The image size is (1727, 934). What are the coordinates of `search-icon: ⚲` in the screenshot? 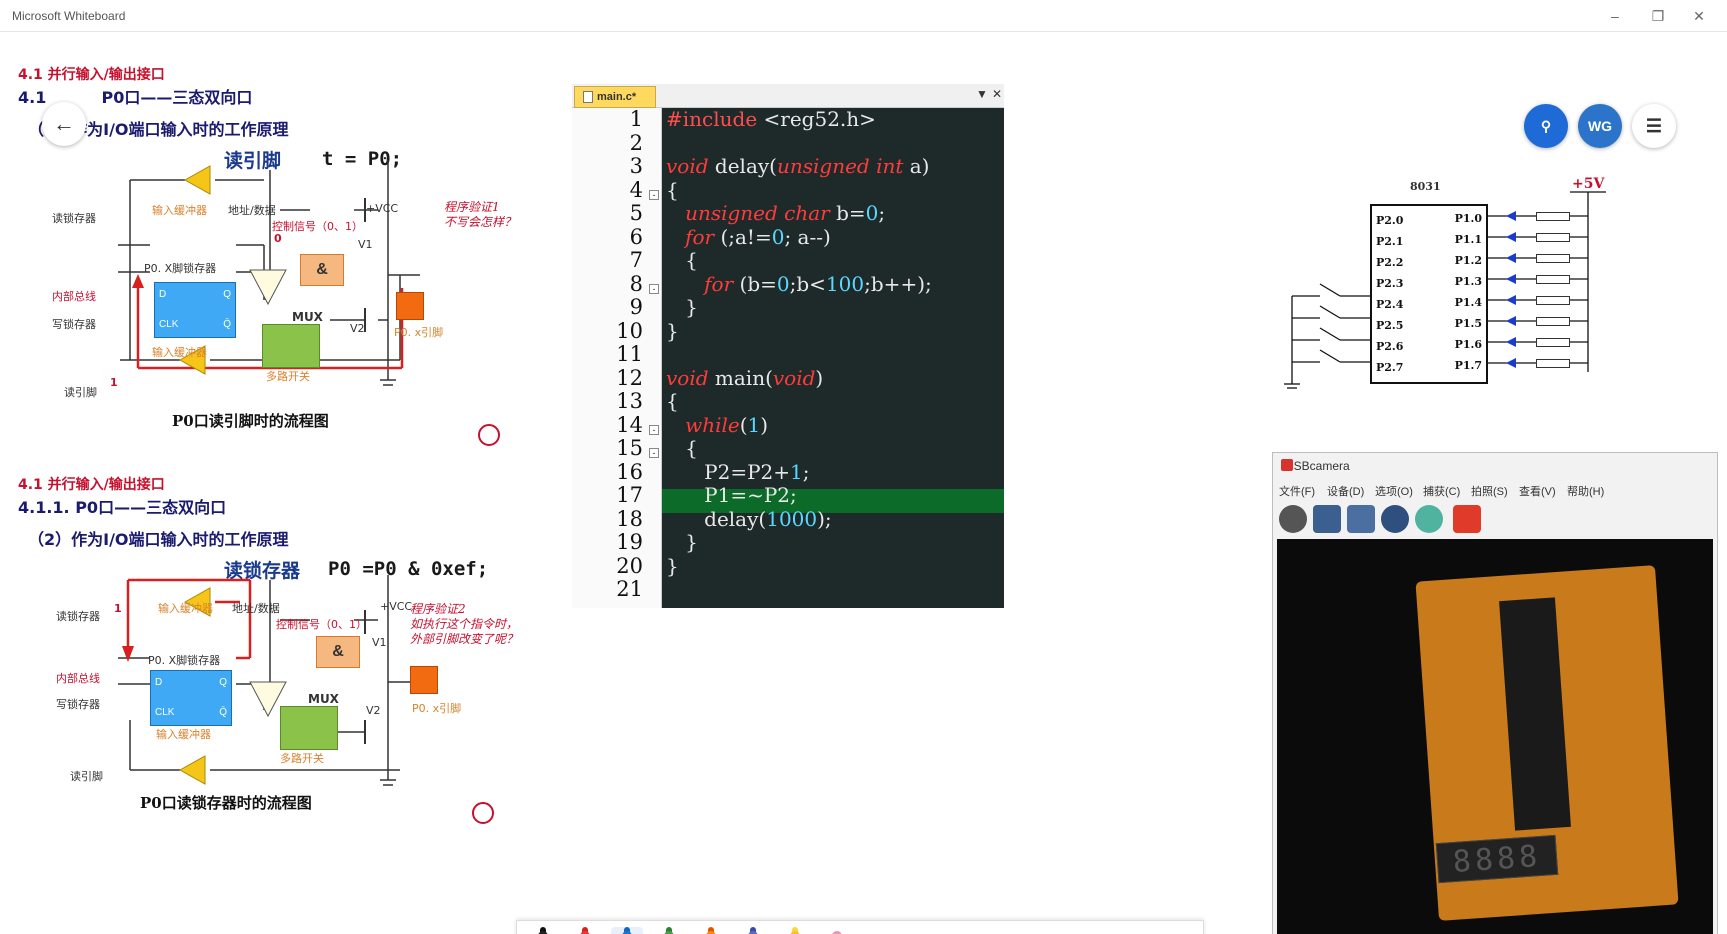 It's located at (1546, 126).